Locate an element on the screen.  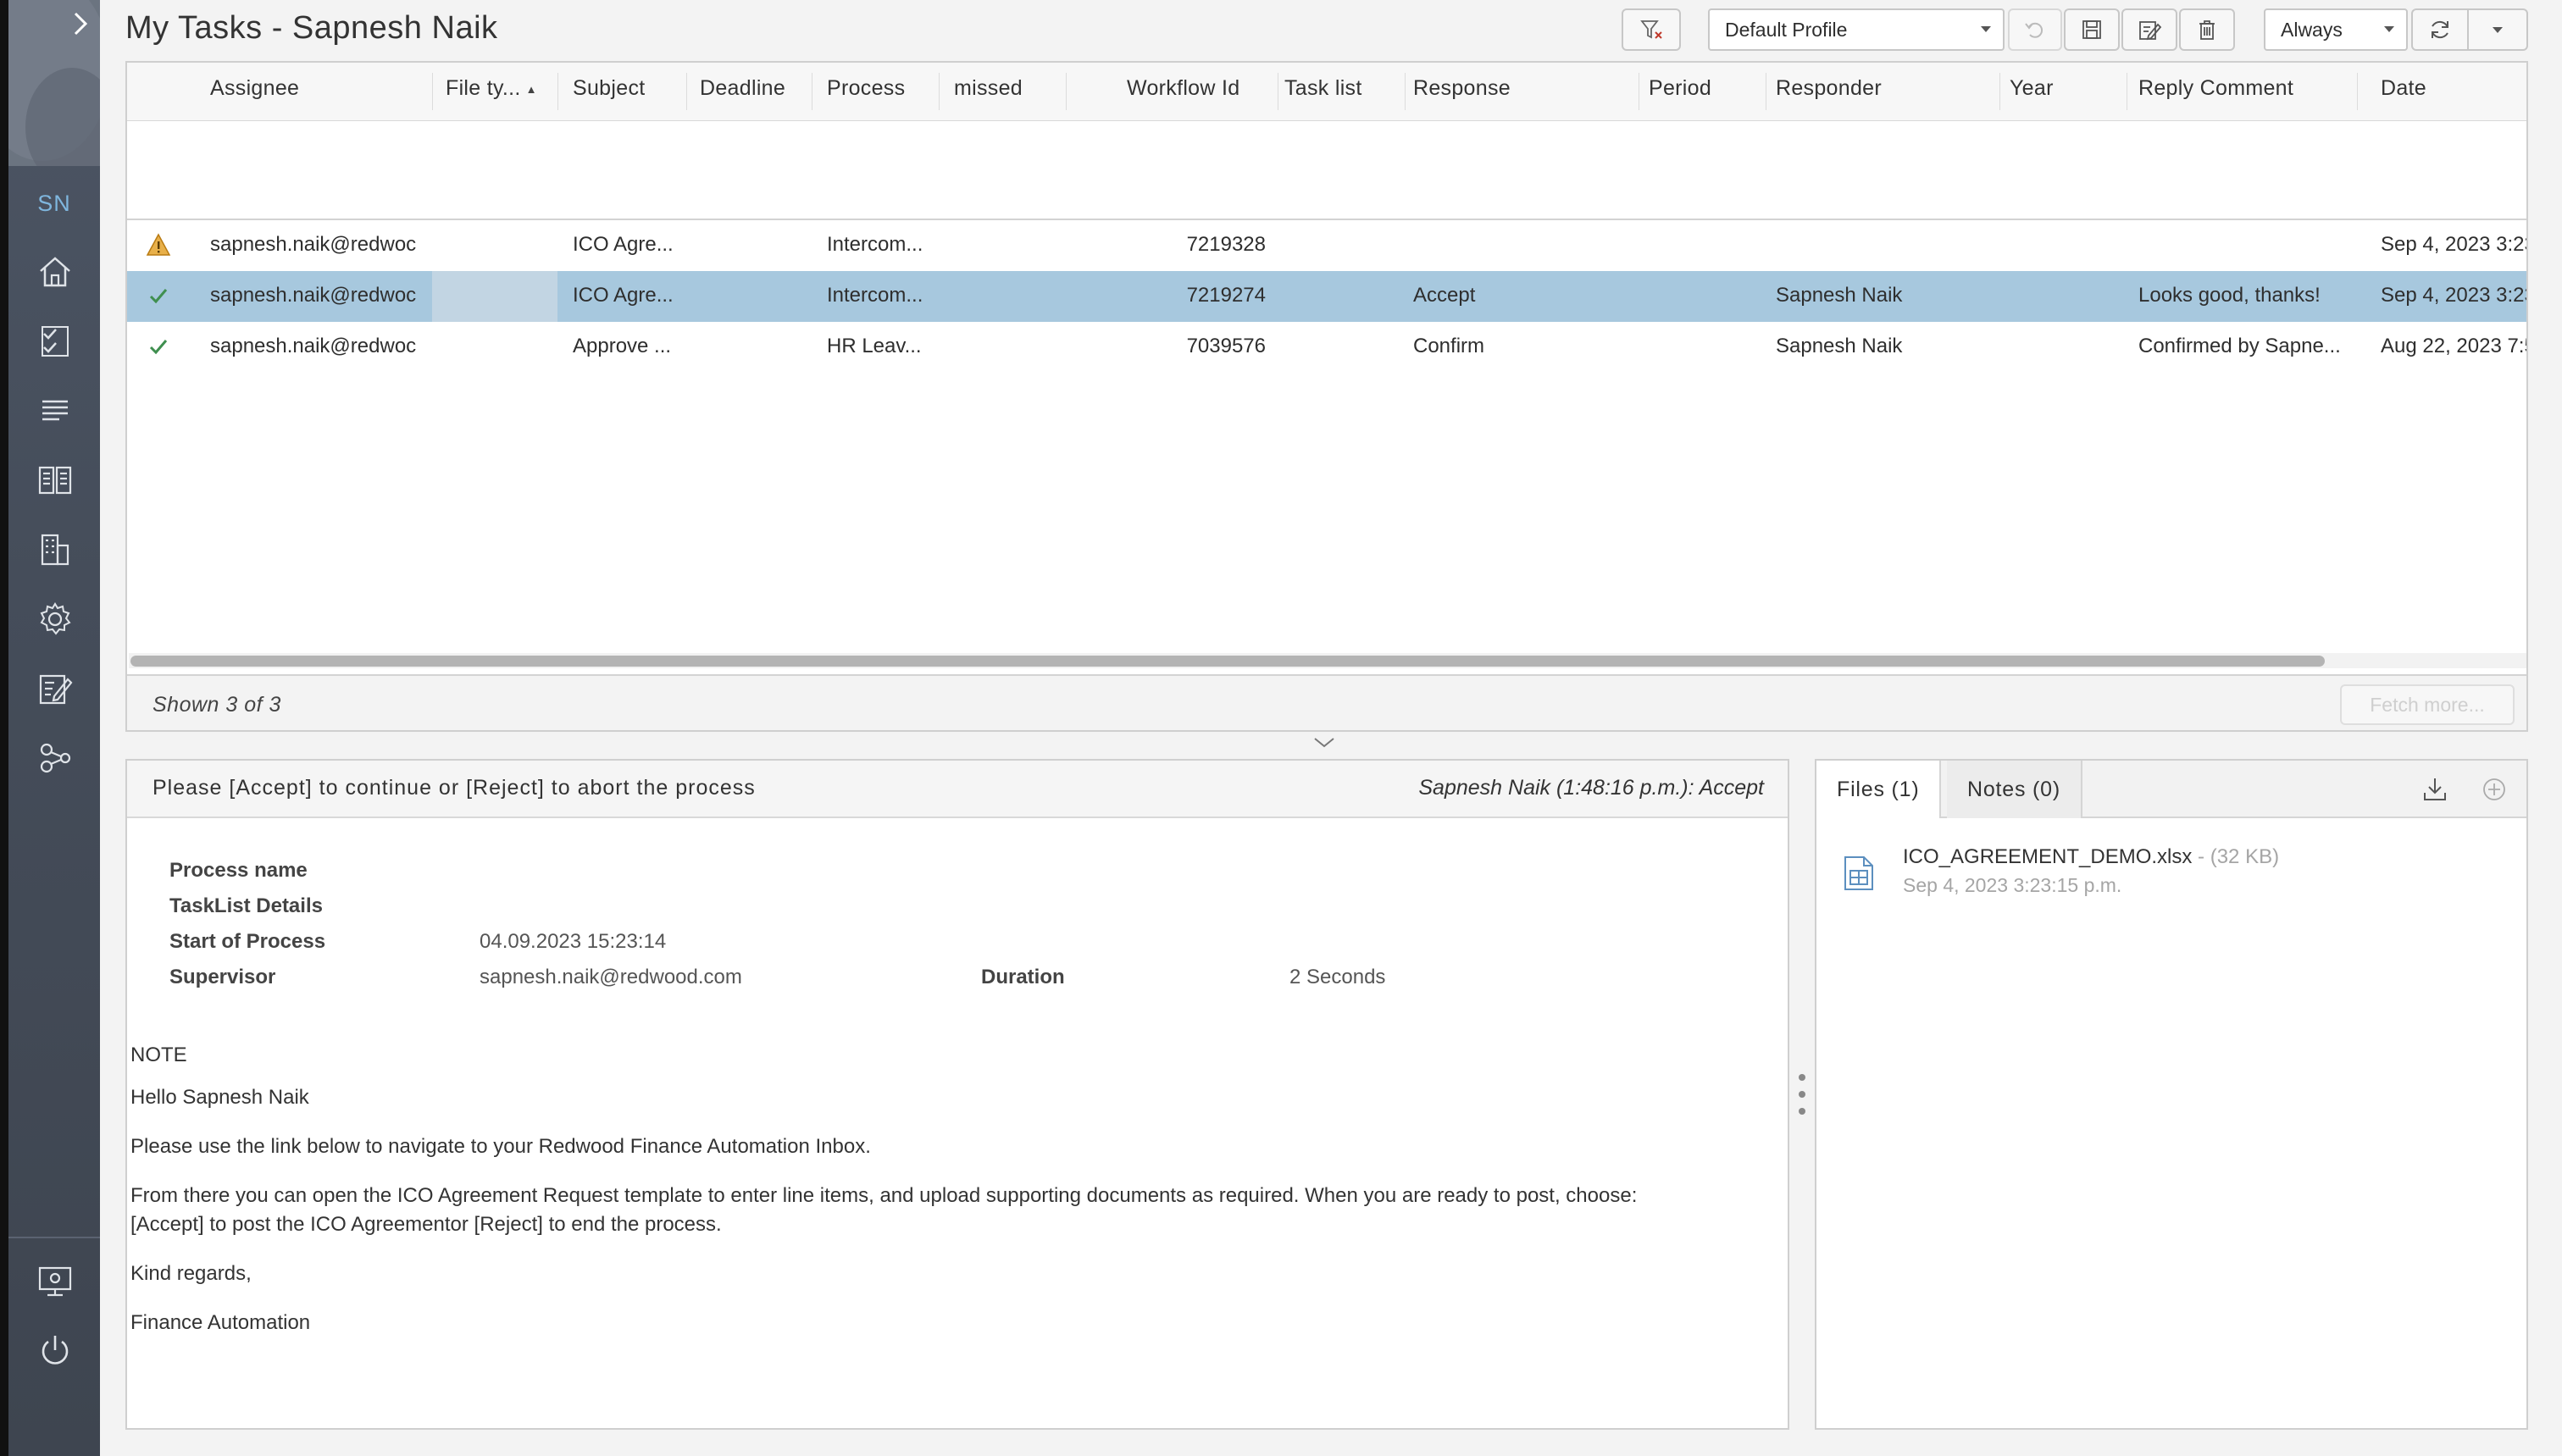
book-columns-icon is located at coordinates (55, 480).